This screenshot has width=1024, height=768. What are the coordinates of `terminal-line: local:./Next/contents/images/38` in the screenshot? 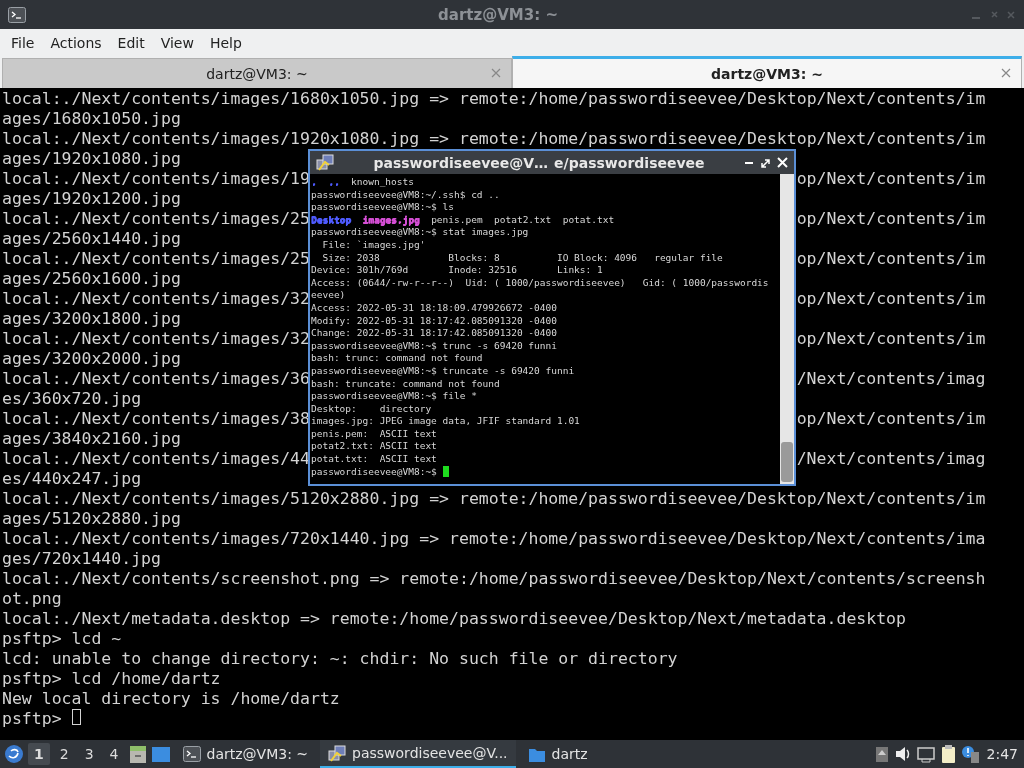 It's located at (156, 419).